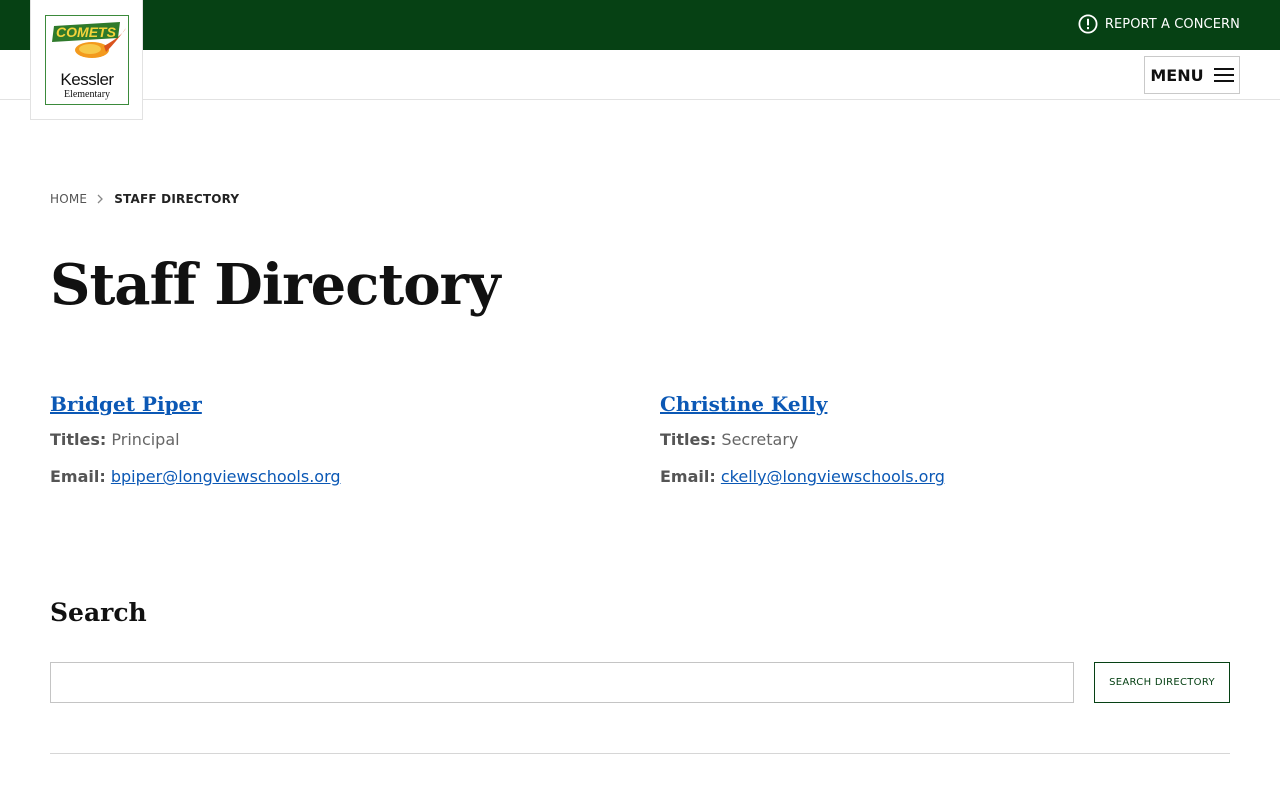  Describe the element at coordinates (145, 439) in the screenshot. I see `staff-title: Principal` at that location.